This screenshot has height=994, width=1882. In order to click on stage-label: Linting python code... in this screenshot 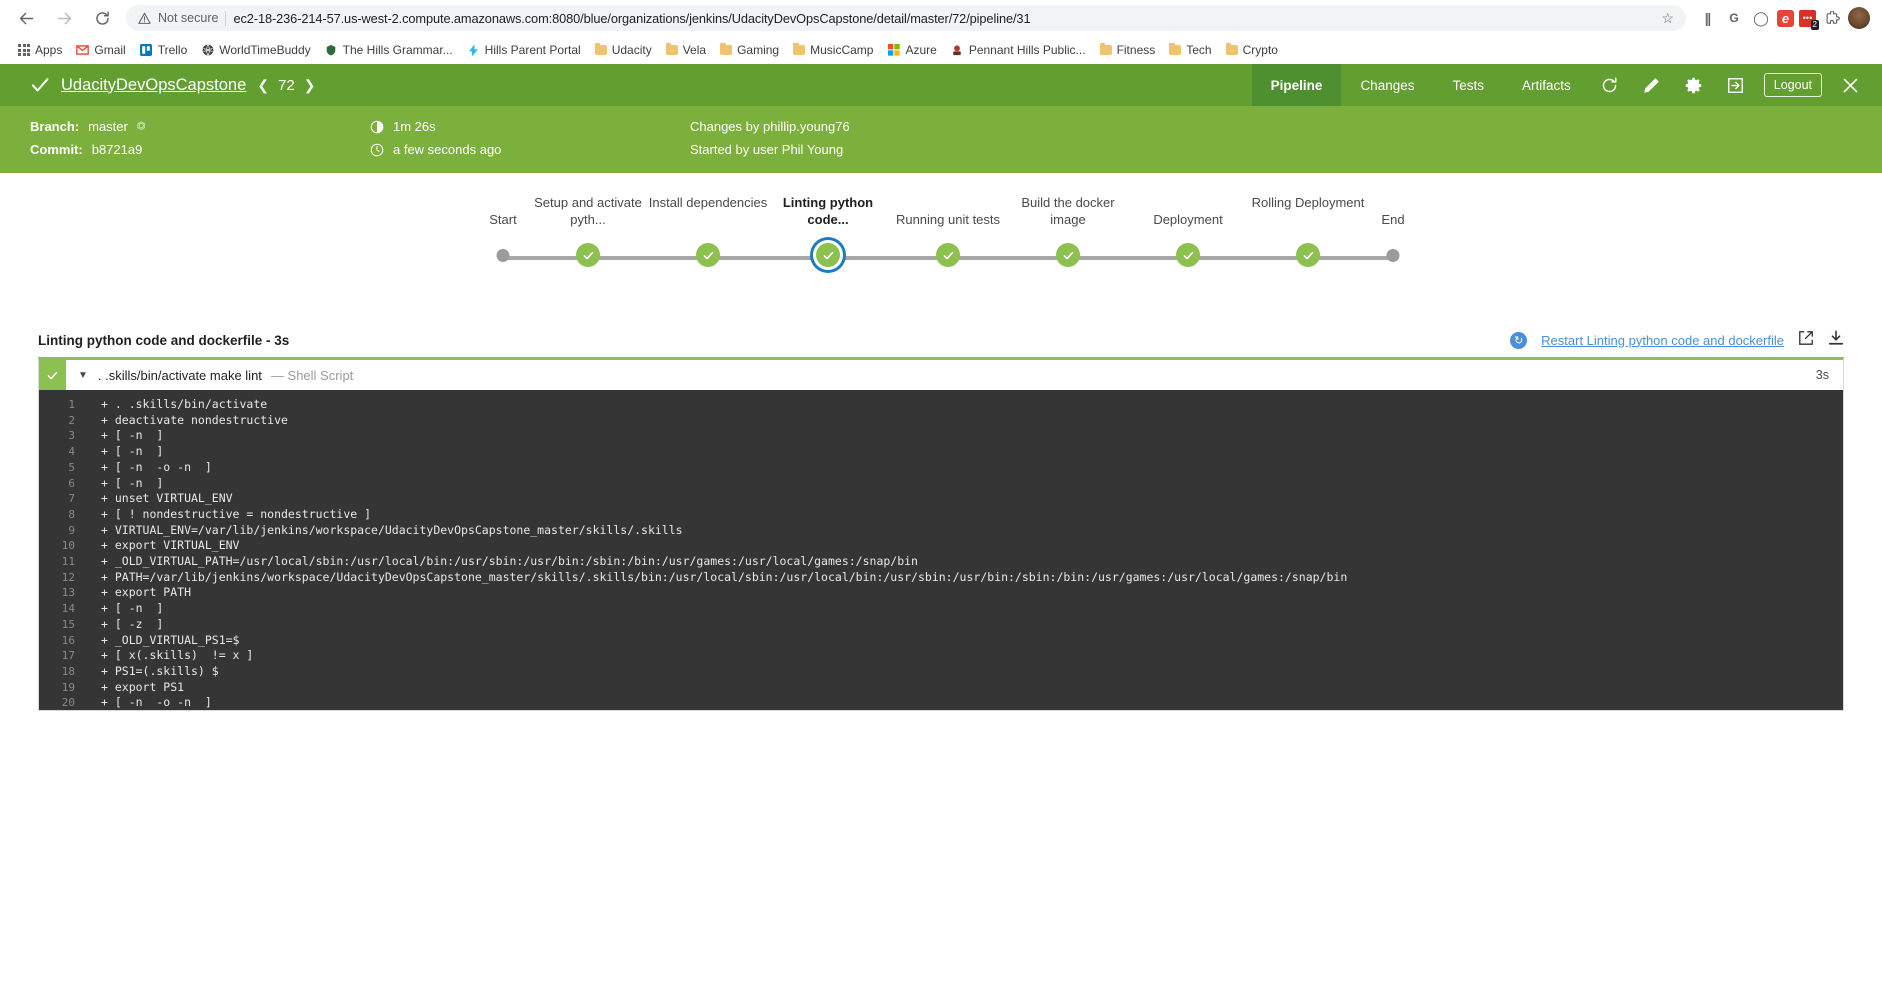, I will do `click(828, 211)`.